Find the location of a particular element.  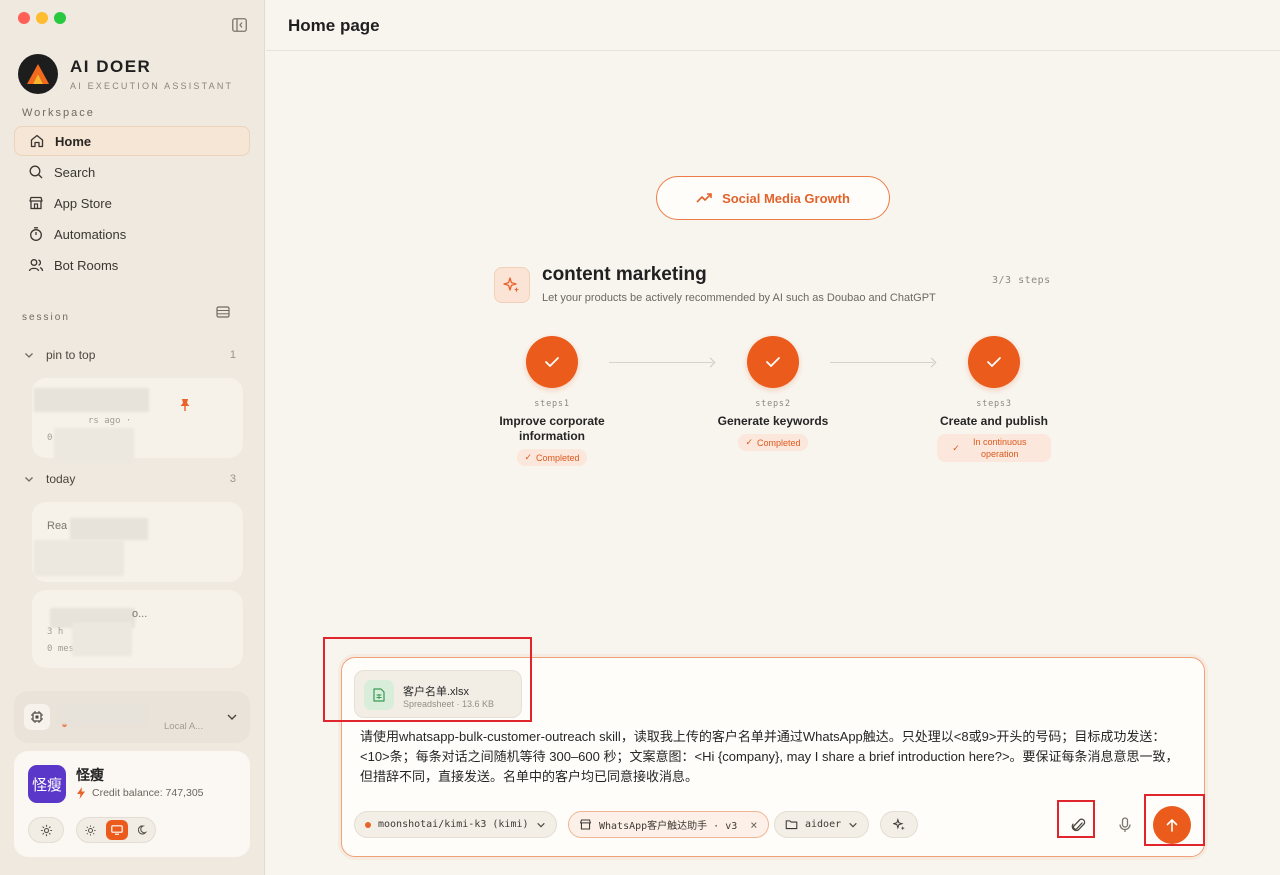

folder-label: aidoer is located at coordinates (823, 824).